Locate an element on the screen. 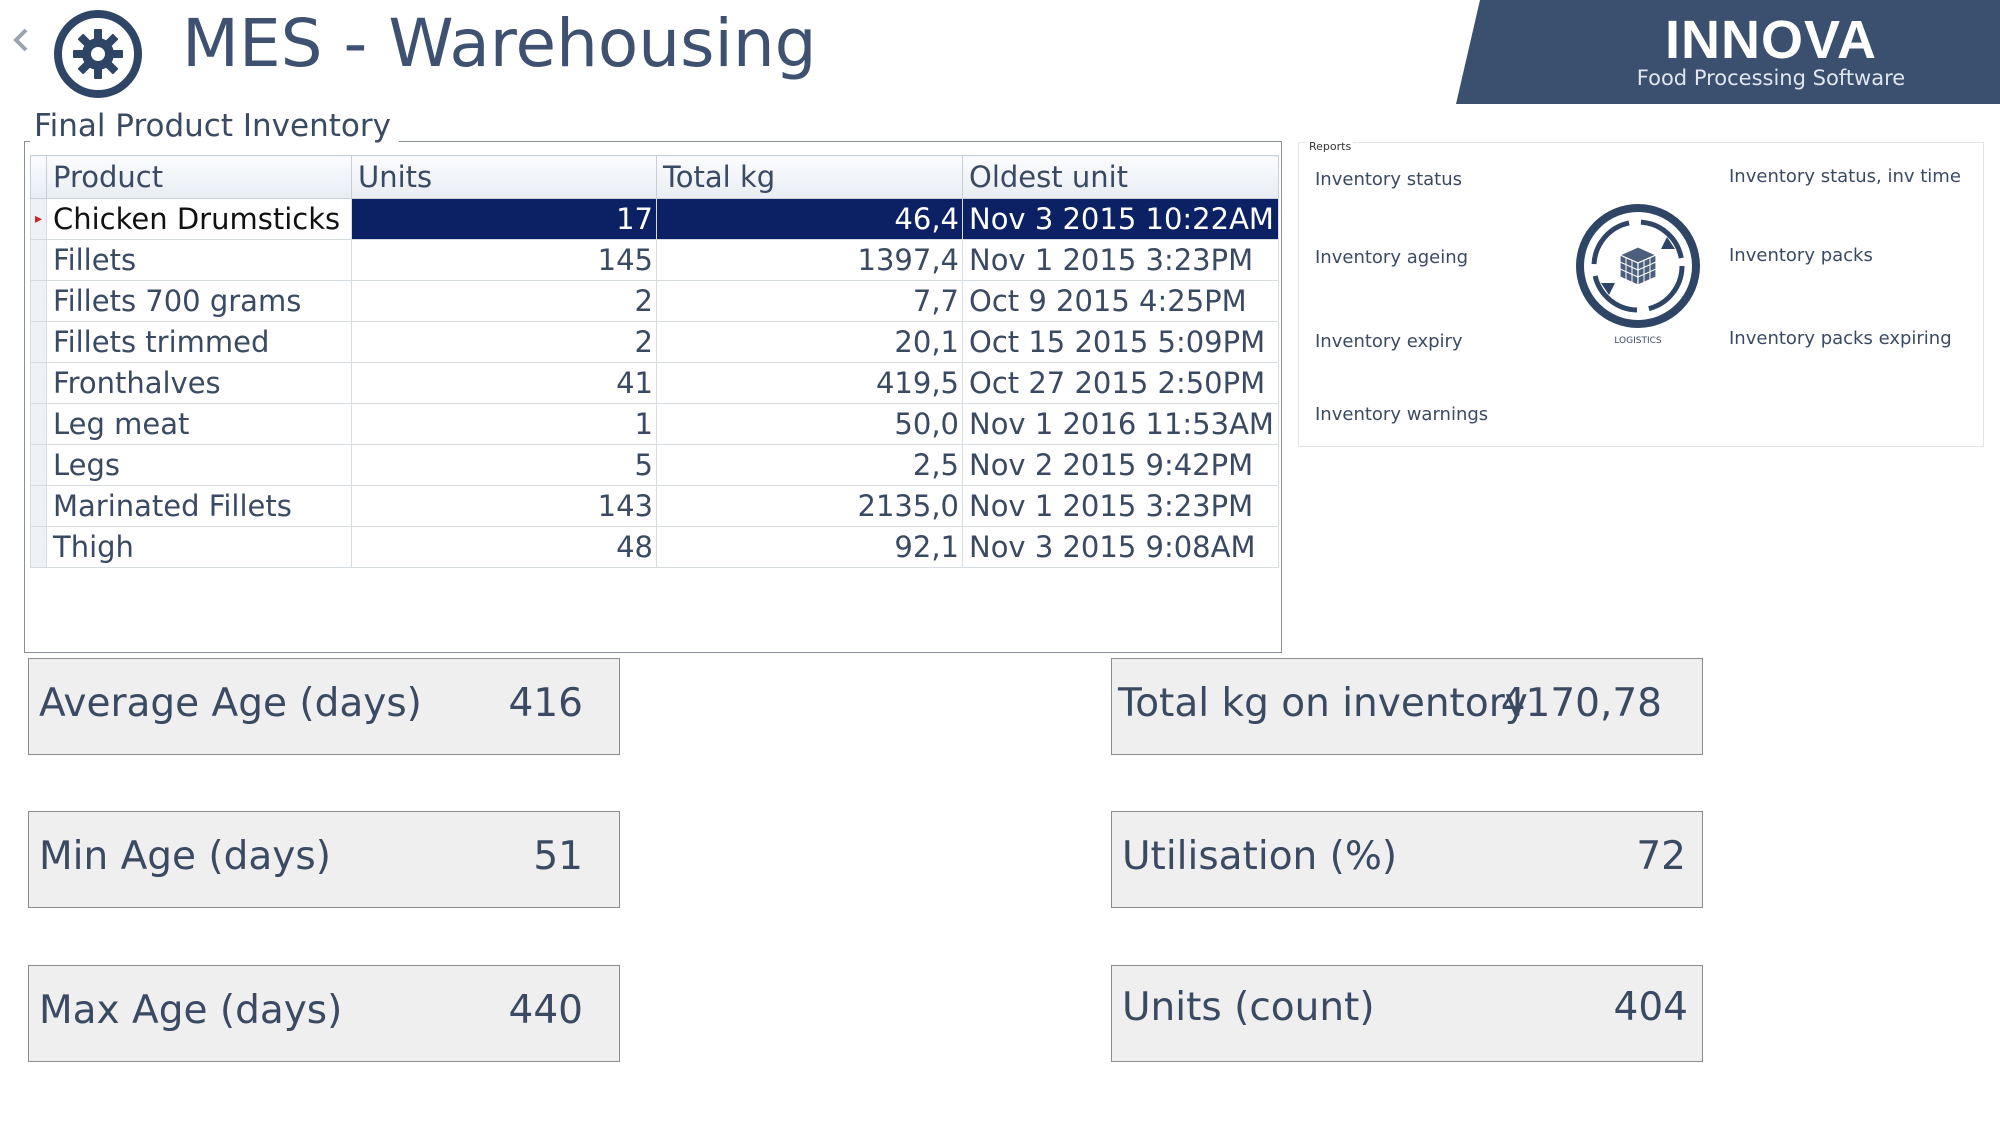 The image size is (2000, 1125). cell-units: 41 is located at coordinates (504, 383).